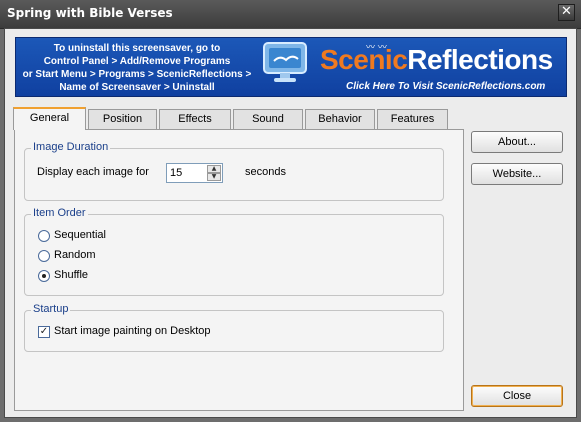 Image resolution: width=581 pixels, height=422 pixels. What do you see at coordinates (132, 331) in the screenshot?
I see `start-painting-label: Start image painting on Desktop` at bounding box center [132, 331].